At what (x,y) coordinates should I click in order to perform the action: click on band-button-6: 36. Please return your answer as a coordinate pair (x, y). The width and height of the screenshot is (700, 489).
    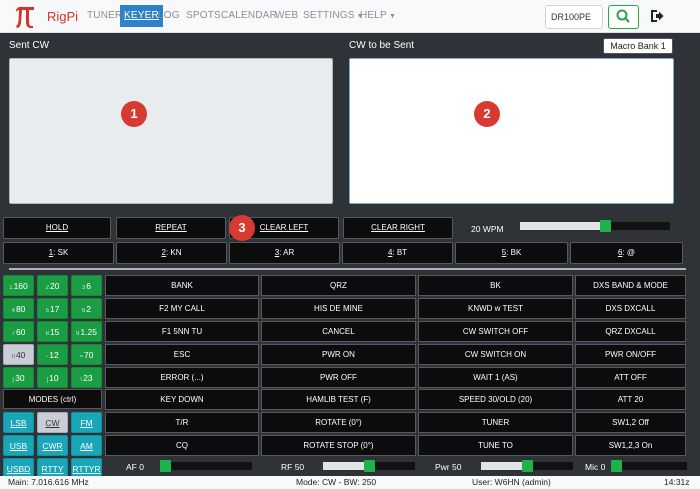
    Looking at the image, I should click on (86, 285).